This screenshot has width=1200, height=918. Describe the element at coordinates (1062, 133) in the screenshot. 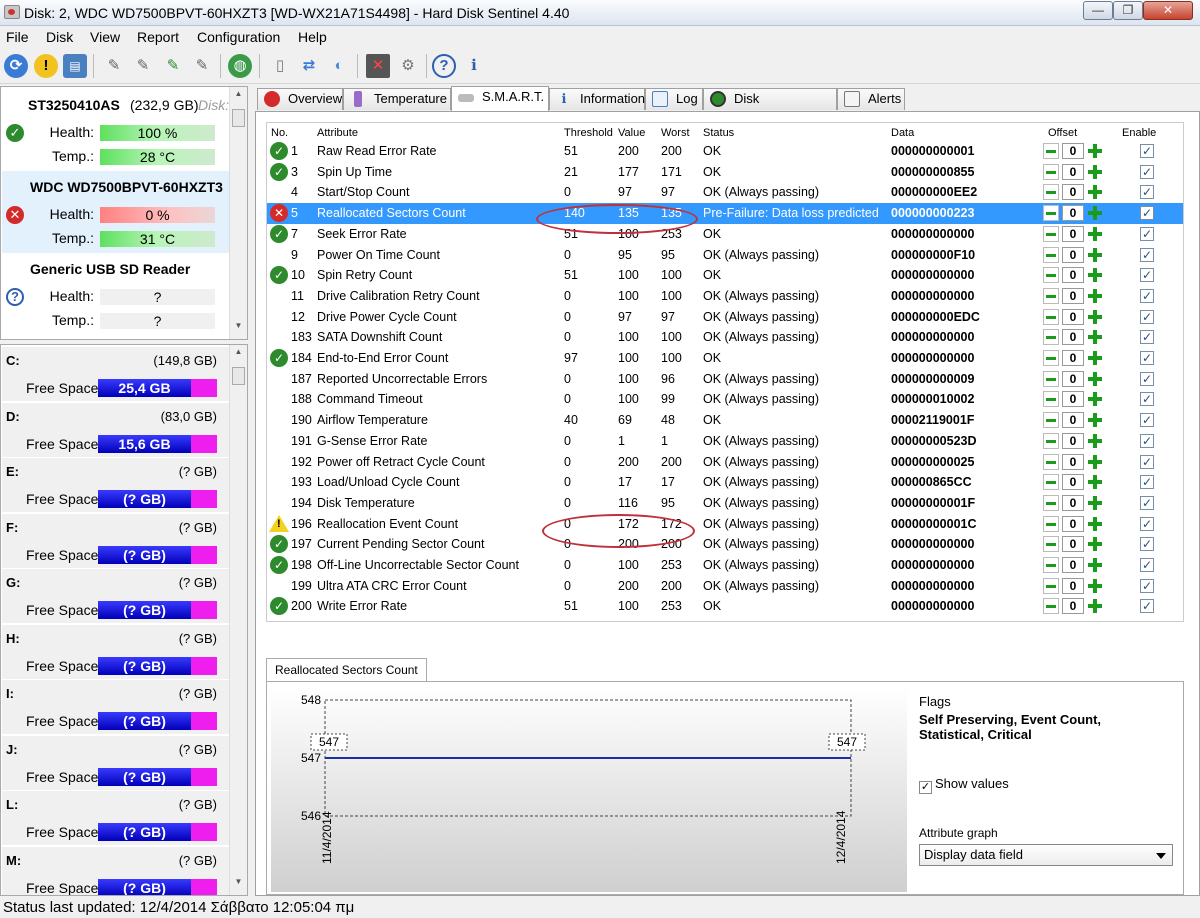

I see `column-header-offset: Offset` at that location.